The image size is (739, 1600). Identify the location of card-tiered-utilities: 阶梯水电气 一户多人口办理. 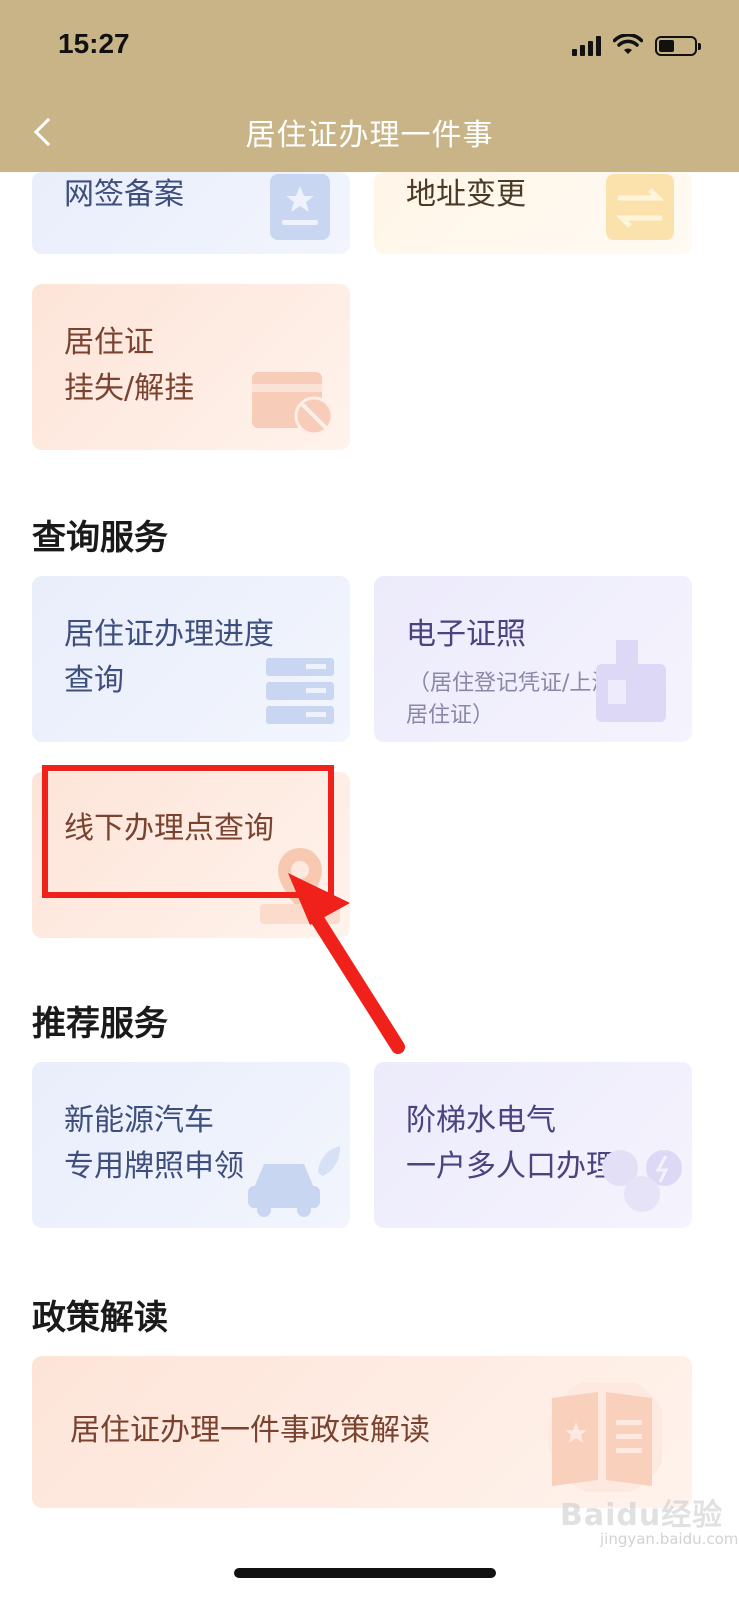
(533, 1145).